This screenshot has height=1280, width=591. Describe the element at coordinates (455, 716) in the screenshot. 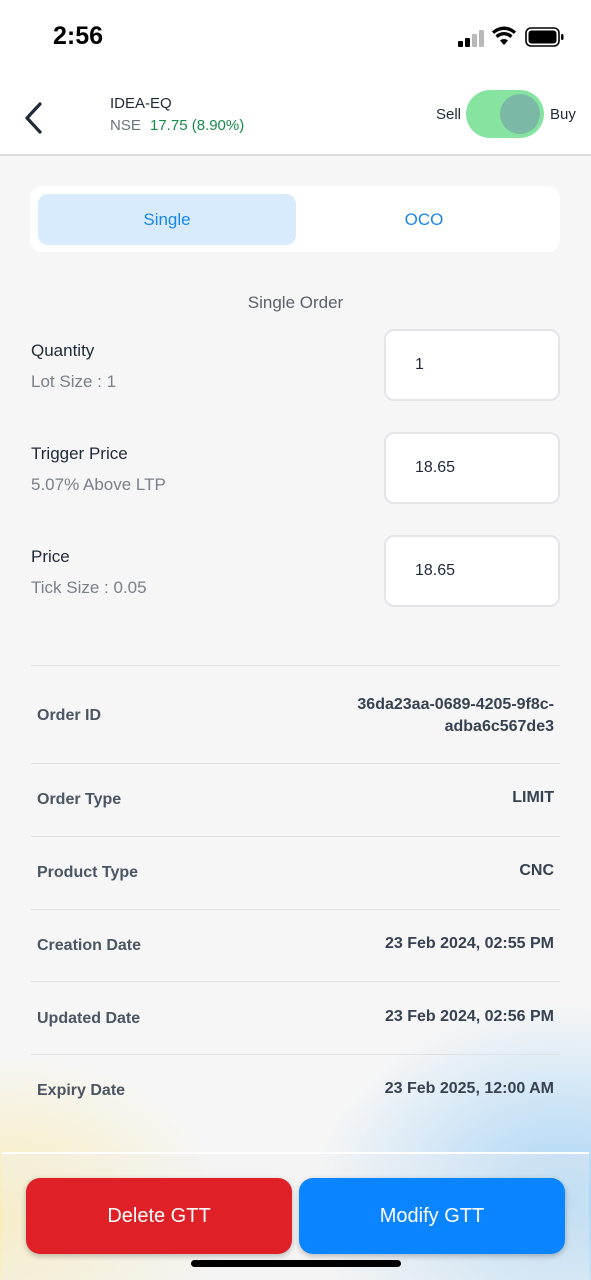

I see `order-id-value: 36da23aa-0689-4205-9f8c- adba6c567de3` at that location.